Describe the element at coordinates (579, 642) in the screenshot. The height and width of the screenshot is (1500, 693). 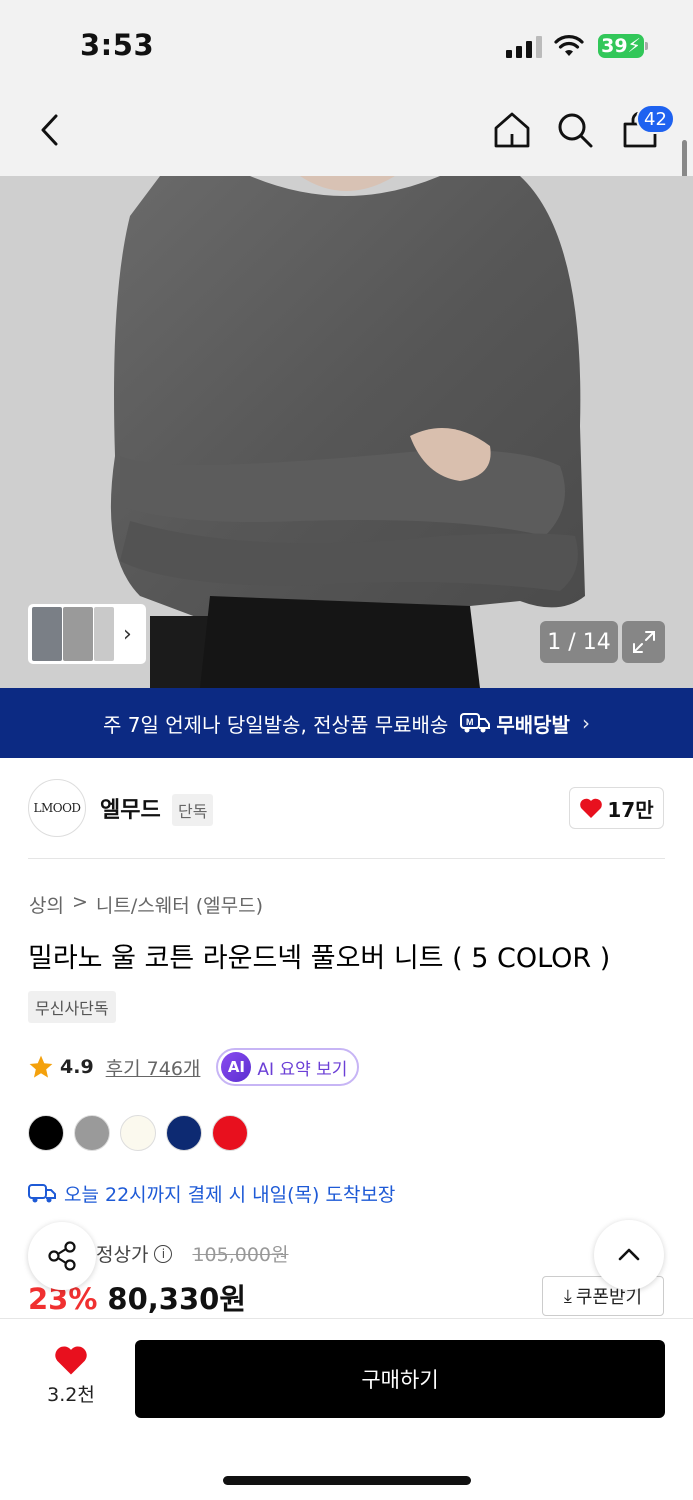
I see `image-page-indicator: 1 / 14` at that location.